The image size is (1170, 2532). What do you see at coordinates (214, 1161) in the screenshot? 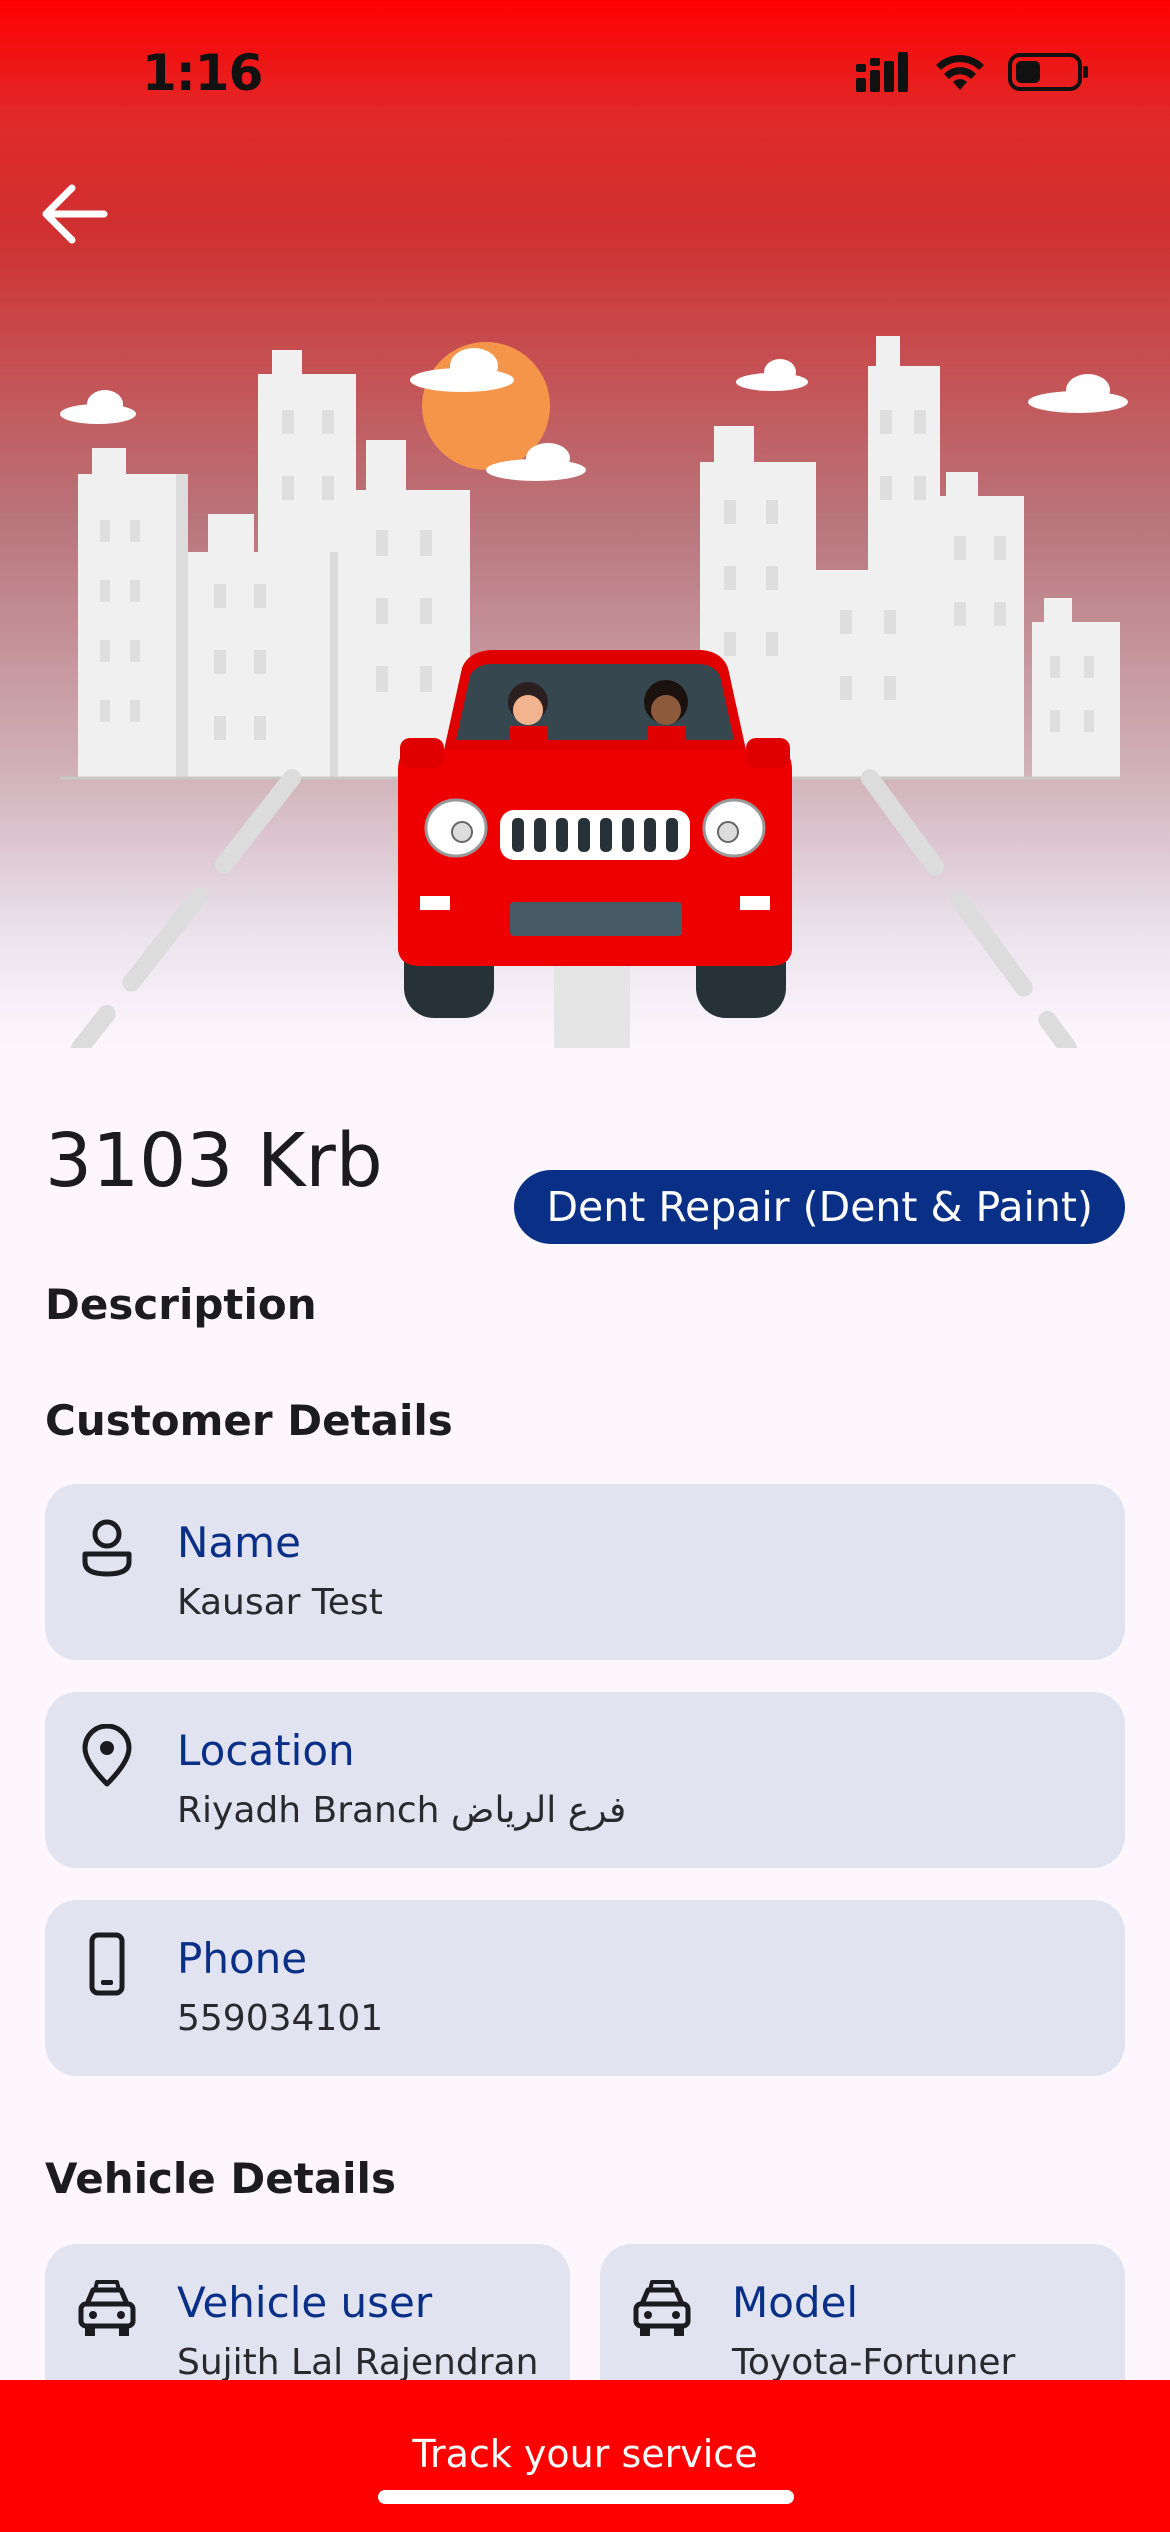
I see `ticket-title: 3103 Krb` at bounding box center [214, 1161].